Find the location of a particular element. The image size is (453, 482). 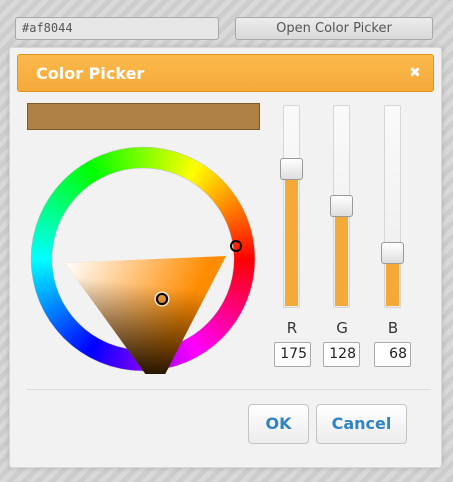

blue-value-input: 68 is located at coordinates (392, 354).